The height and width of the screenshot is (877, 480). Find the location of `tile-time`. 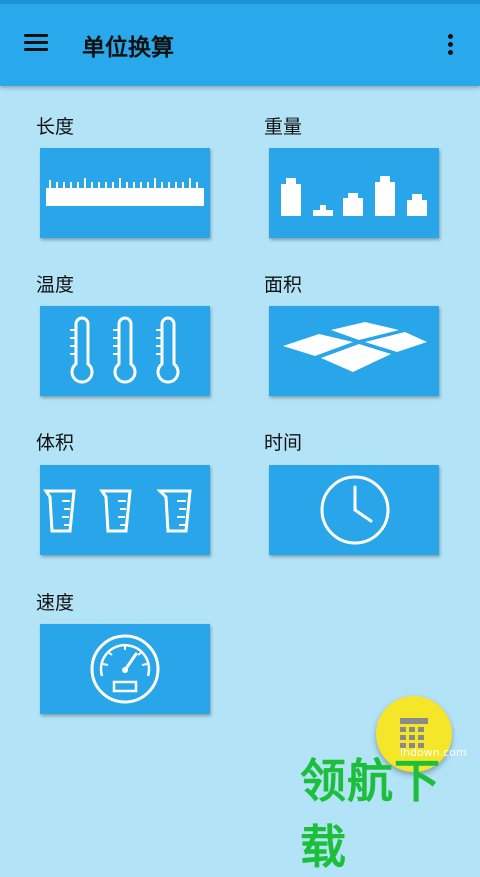

tile-time is located at coordinates (354, 510).